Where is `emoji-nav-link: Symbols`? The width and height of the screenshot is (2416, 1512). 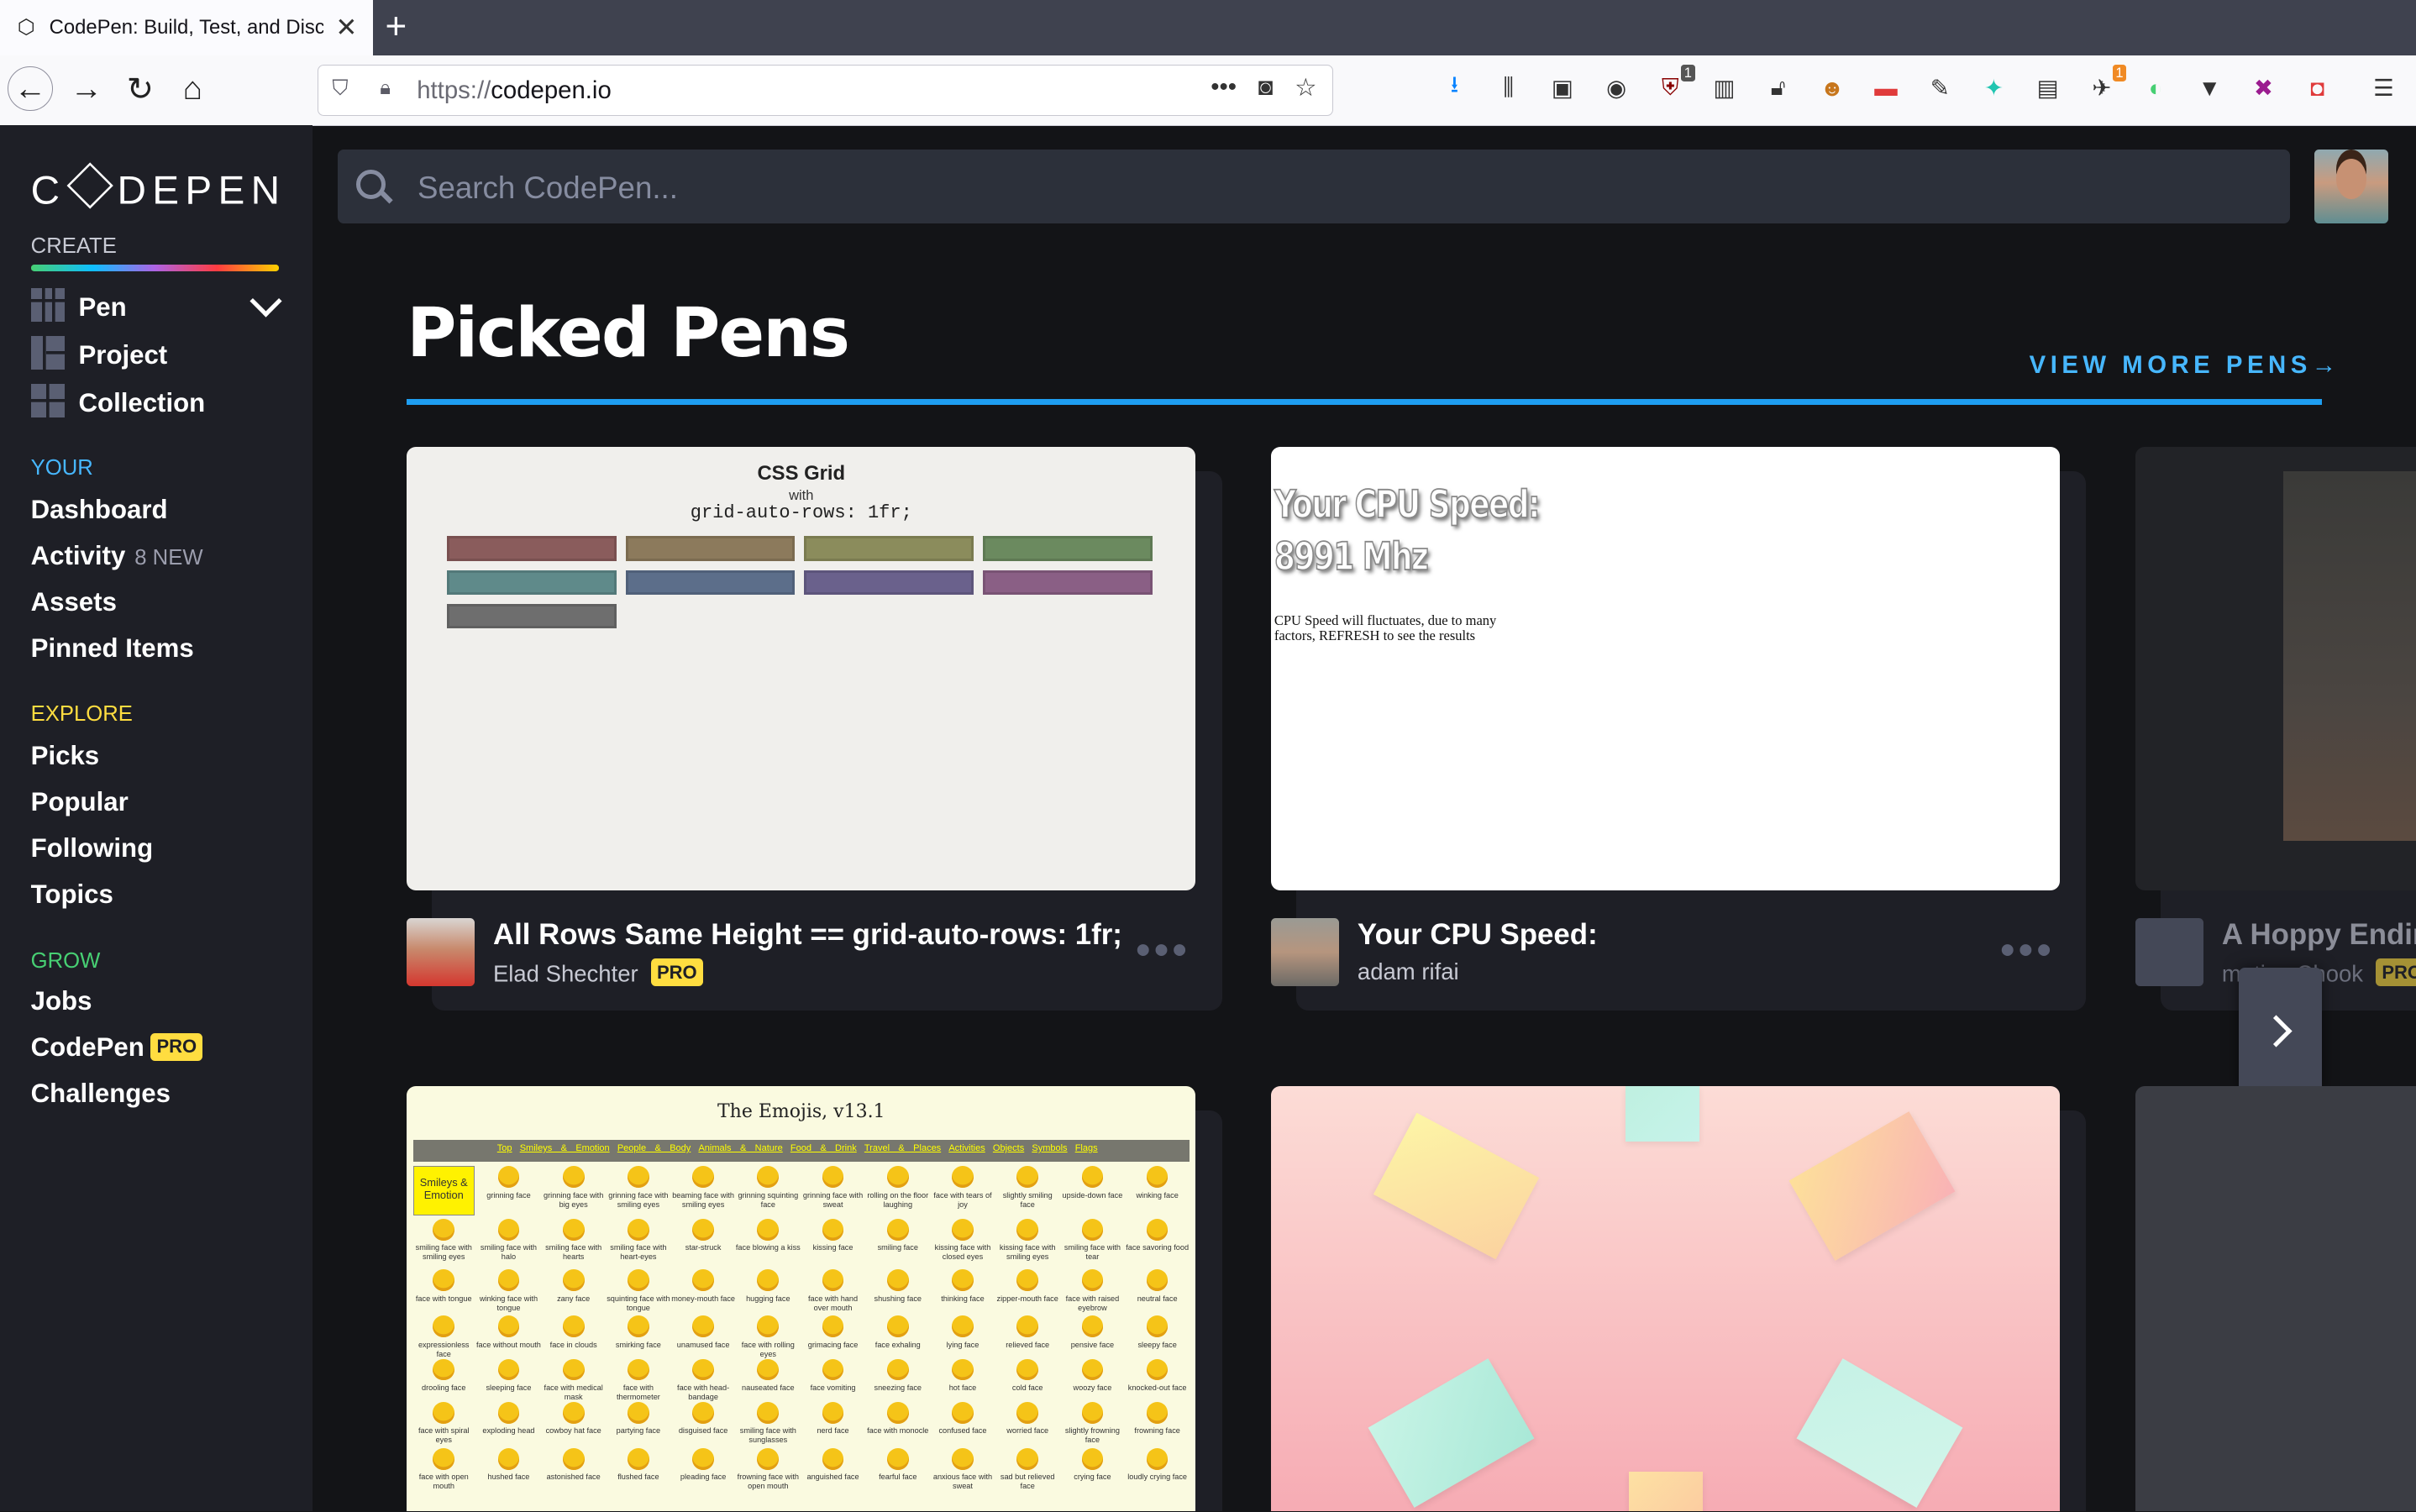 emoji-nav-link: Symbols is located at coordinates (1049, 1148).